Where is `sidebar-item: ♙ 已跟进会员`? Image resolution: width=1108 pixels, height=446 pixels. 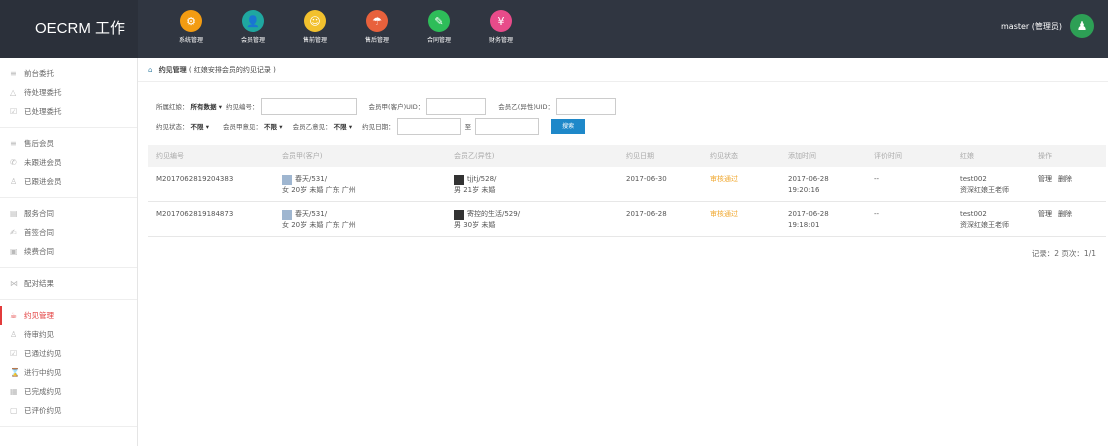 sidebar-item: ♙ 已跟进会员 is located at coordinates (68, 181).